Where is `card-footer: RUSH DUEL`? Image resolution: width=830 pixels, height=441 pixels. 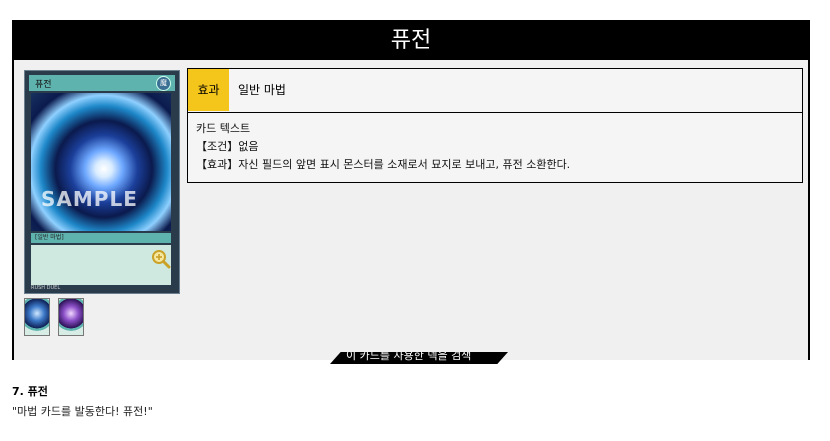 card-footer: RUSH DUEL is located at coordinates (46, 288).